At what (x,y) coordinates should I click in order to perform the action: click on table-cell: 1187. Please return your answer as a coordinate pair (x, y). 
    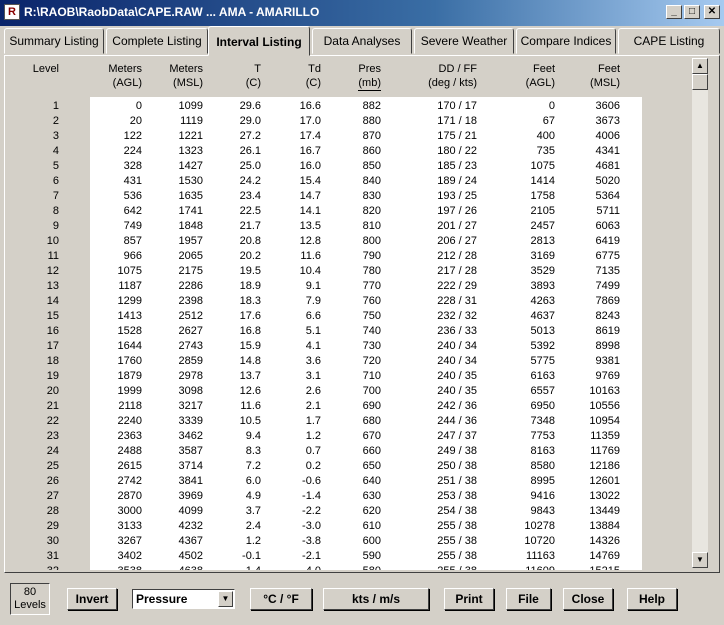
    Looking at the image, I should click on (130, 286).